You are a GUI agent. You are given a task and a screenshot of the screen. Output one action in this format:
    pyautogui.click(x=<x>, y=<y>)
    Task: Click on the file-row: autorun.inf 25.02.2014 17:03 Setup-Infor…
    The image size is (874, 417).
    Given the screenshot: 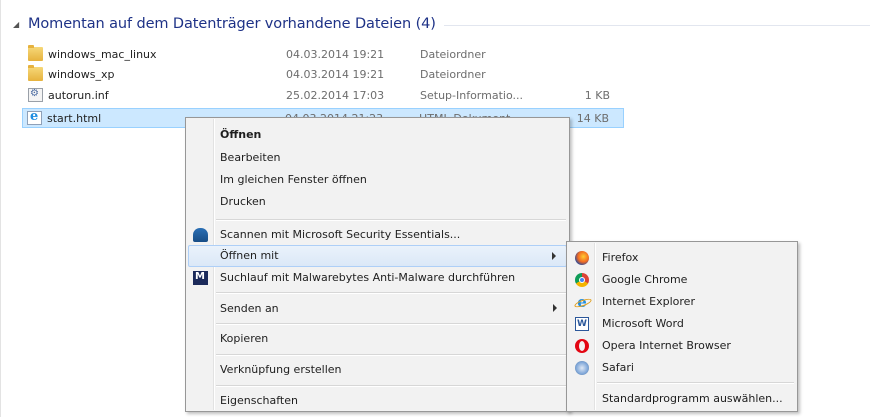 What is the action you would take?
    pyautogui.click(x=324, y=95)
    